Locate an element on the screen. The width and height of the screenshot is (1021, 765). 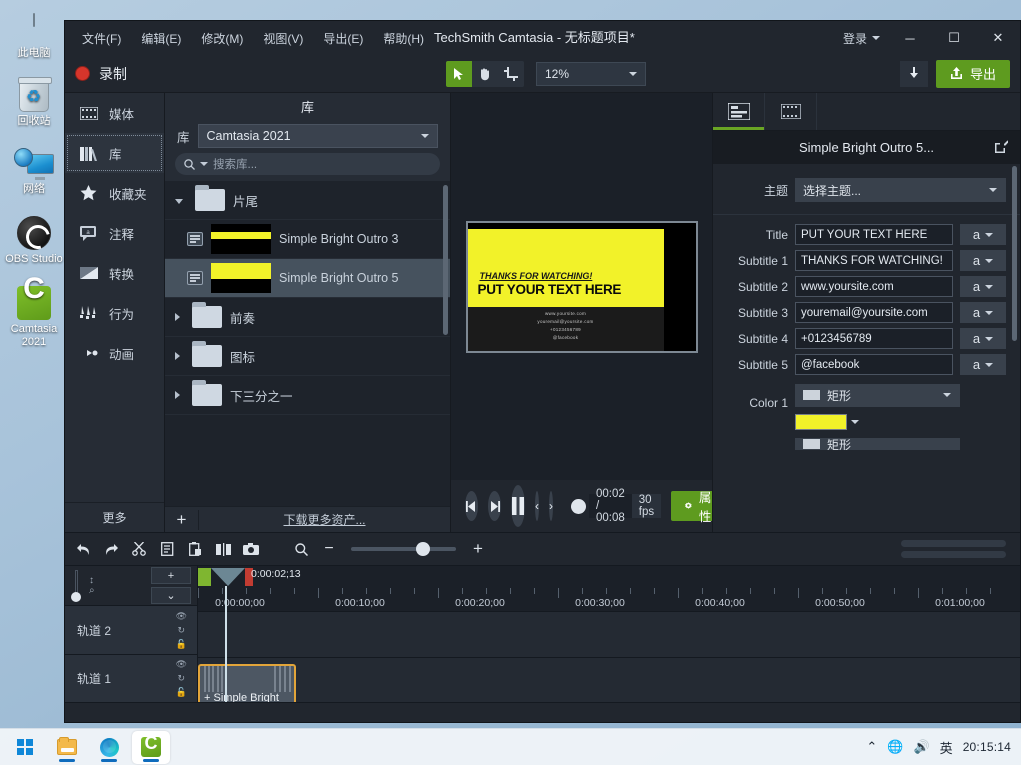
timeline-zoom-handle is located at coordinates (423, 549).